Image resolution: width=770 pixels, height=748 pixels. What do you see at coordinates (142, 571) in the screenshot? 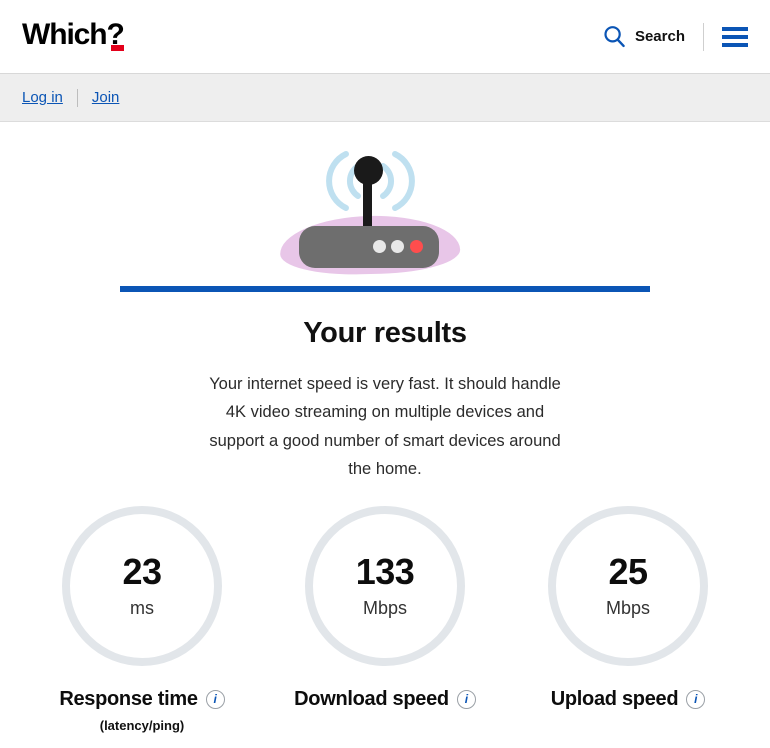
I see `gauge-value: 23` at bounding box center [142, 571].